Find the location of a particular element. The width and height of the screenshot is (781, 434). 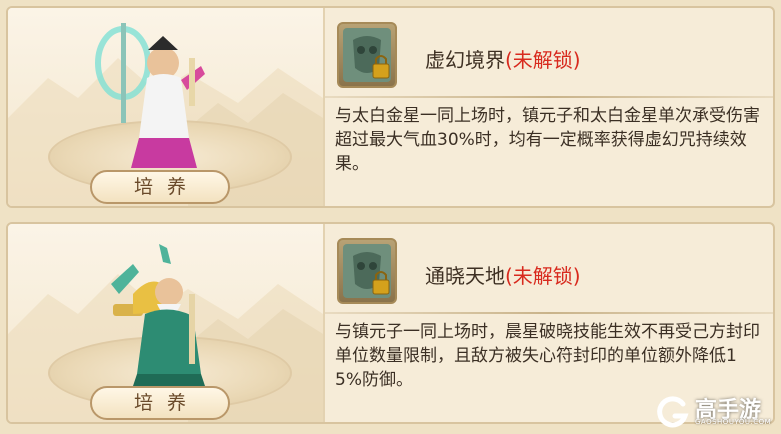

g-logo-icon is located at coordinates (673, 412).